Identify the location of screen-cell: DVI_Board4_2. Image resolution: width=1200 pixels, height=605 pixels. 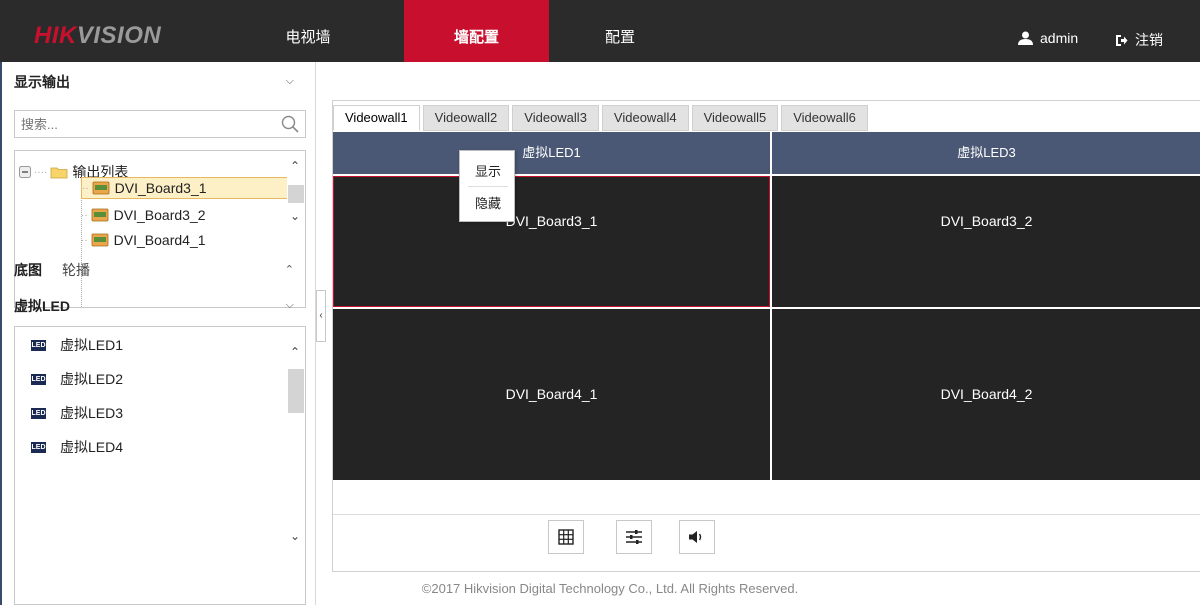
(986, 394).